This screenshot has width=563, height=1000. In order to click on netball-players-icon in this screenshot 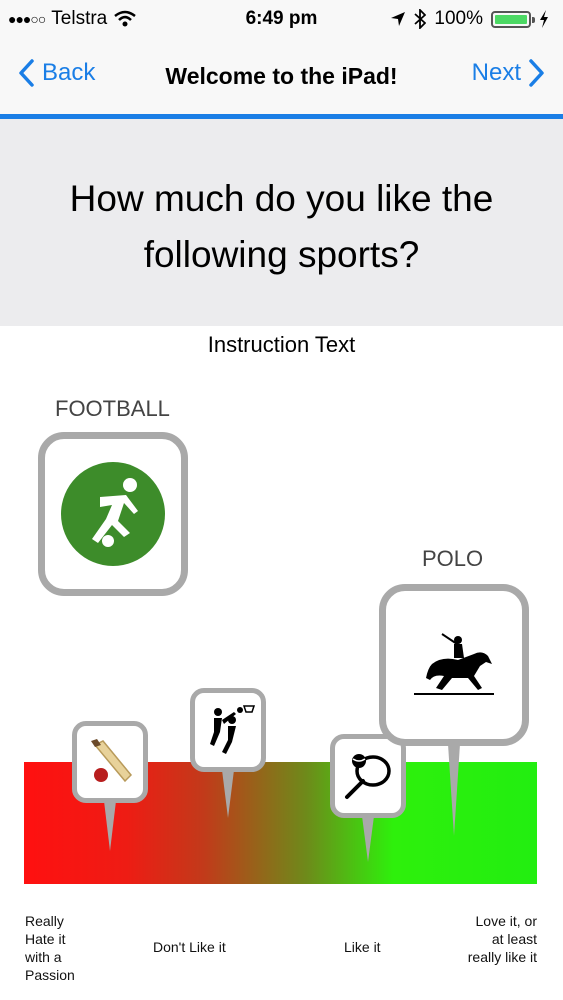, I will do `click(233, 729)`.